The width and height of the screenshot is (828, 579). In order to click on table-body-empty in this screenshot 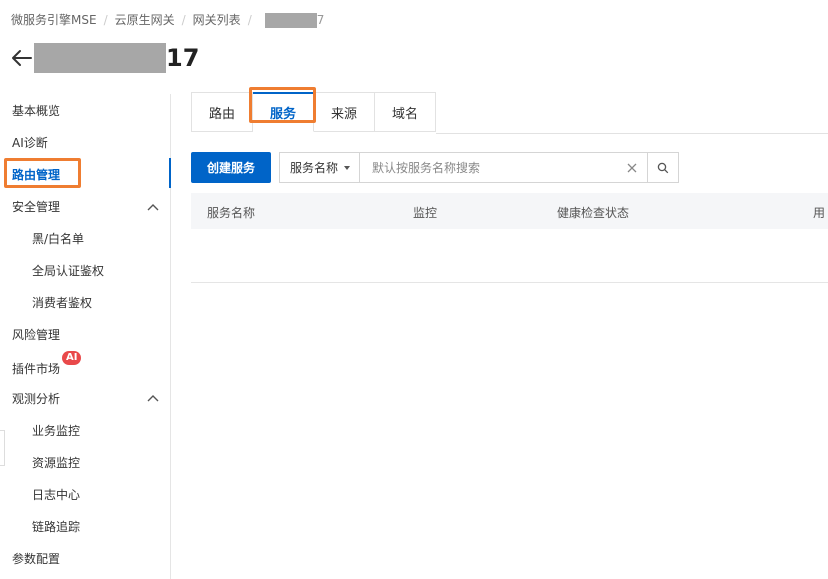, I will do `click(509, 256)`.